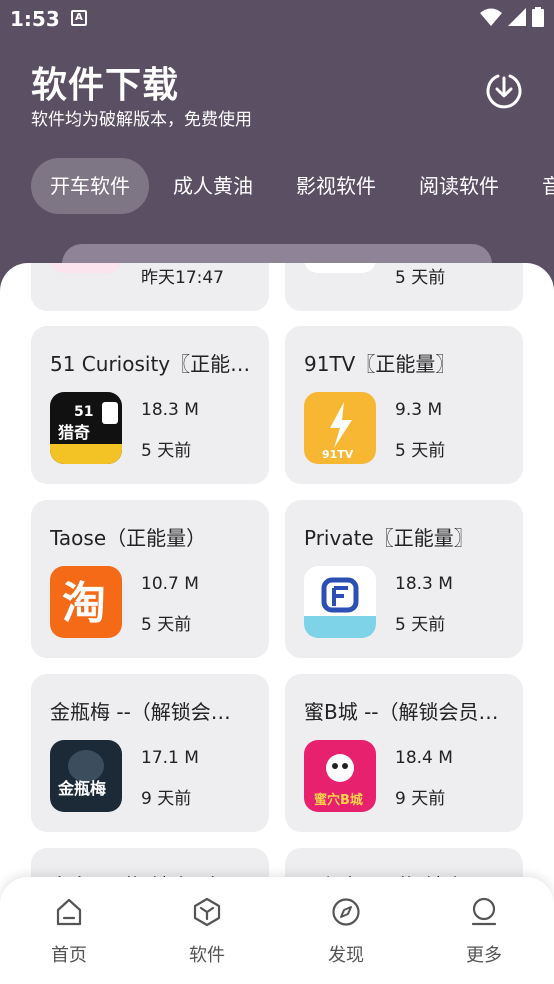 The image size is (554, 984). Describe the element at coordinates (207, 932) in the screenshot. I see `nav-software: 软件` at that location.